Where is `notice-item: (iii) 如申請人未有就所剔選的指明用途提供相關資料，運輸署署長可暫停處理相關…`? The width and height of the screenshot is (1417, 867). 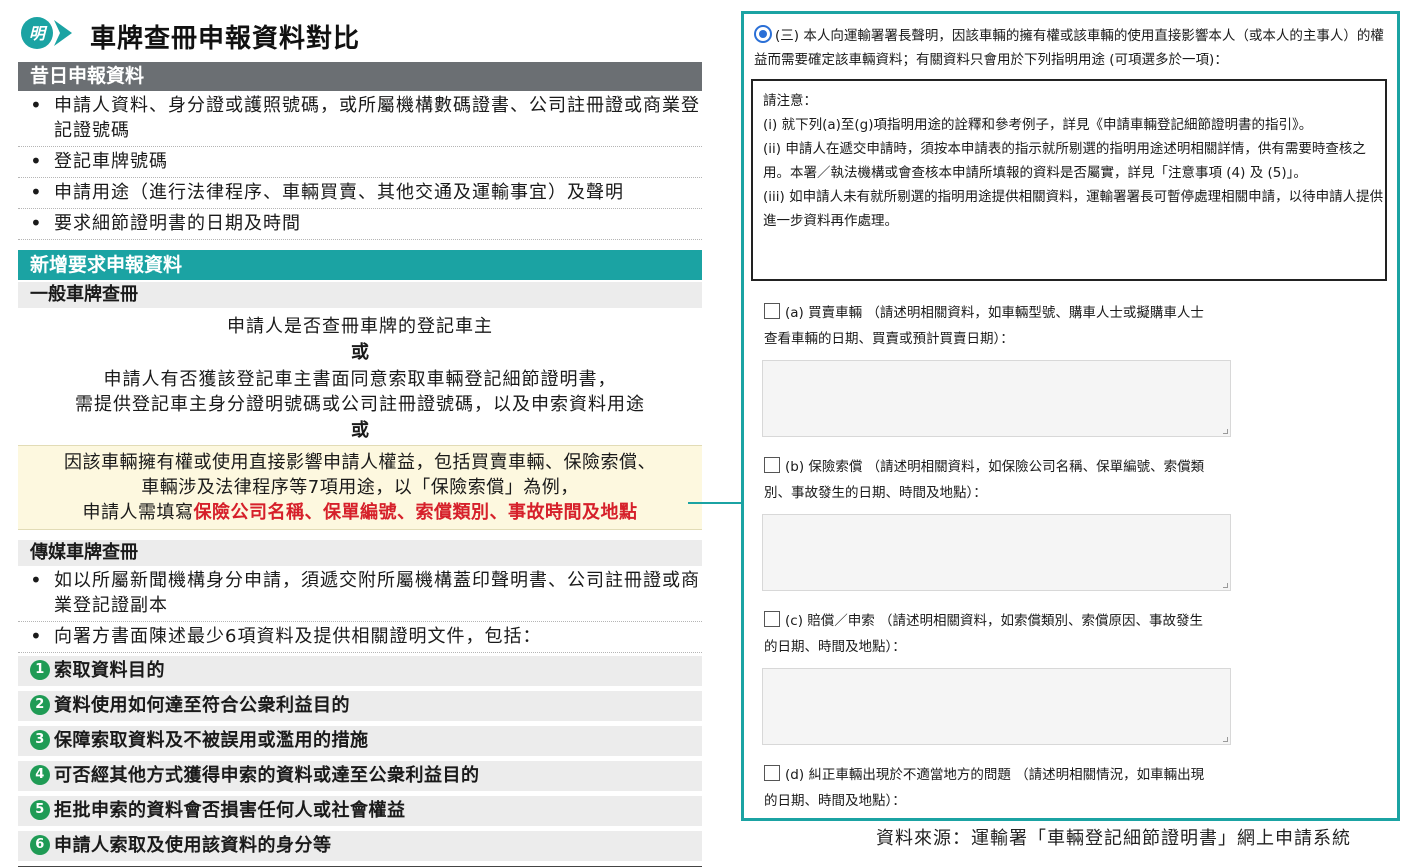 notice-item: (iii) 如申請人未有就所剔選的指明用途提供相關資料，運輸署署長可暫停處理相關… is located at coordinates (1073, 209).